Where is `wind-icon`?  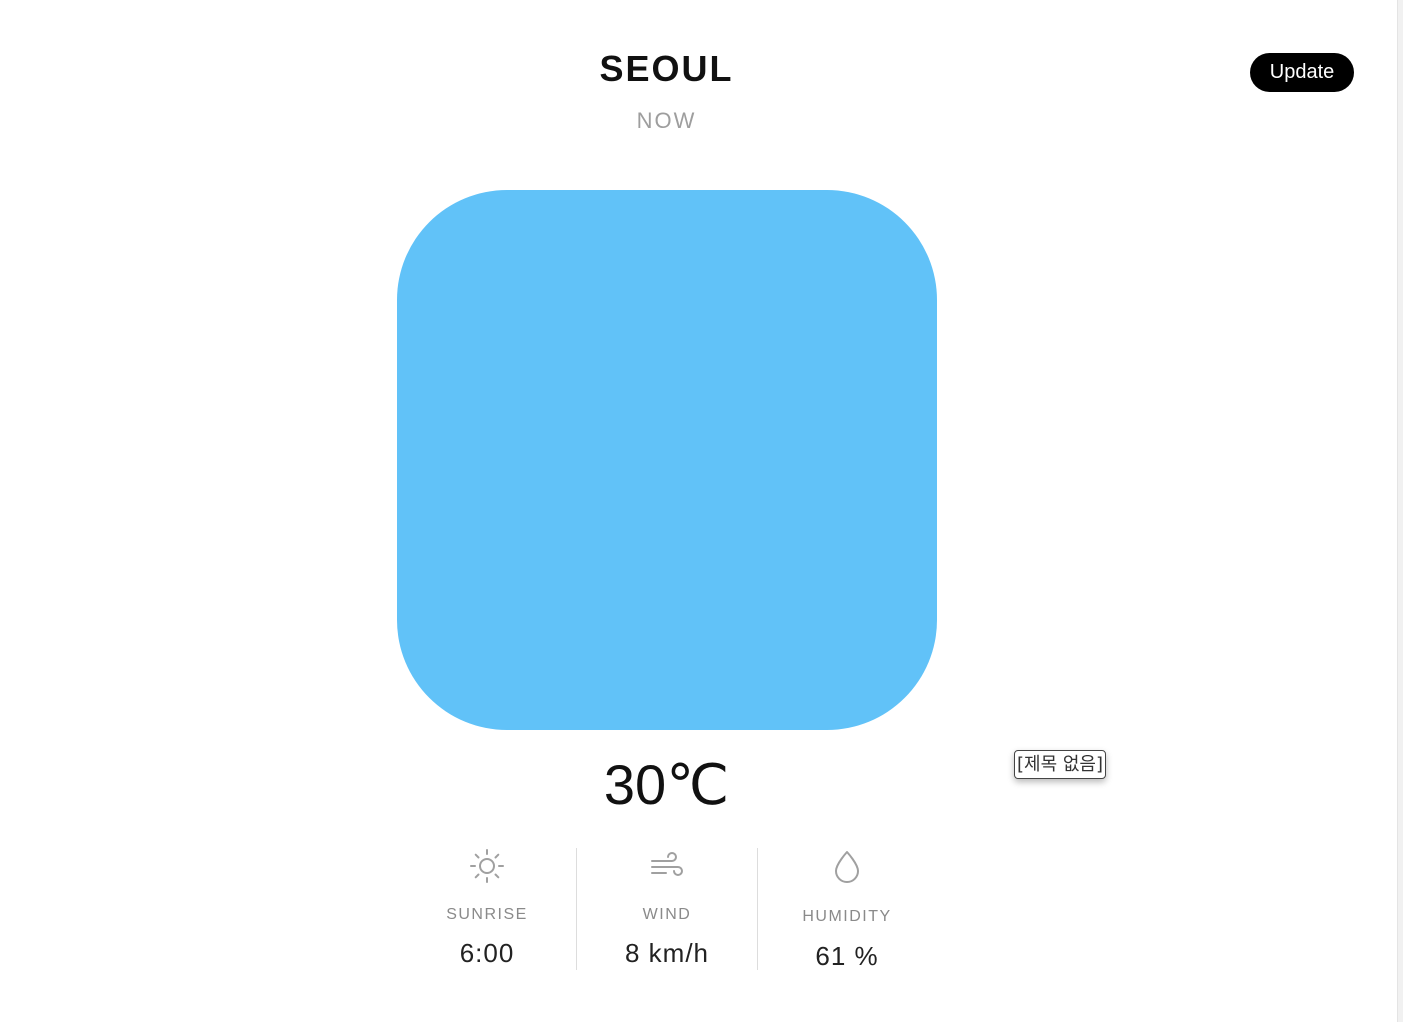
wind-icon is located at coordinates (667, 864).